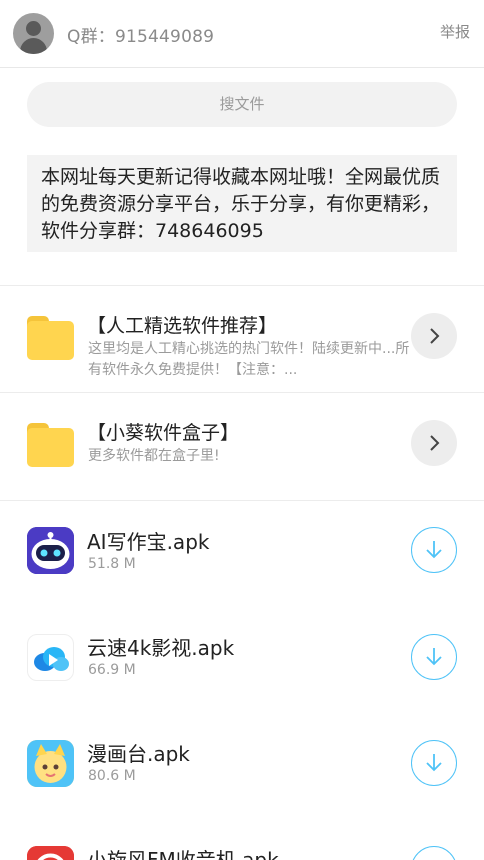  Describe the element at coordinates (455, 31) in the screenshot. I see `report-link: 举报` at that location.